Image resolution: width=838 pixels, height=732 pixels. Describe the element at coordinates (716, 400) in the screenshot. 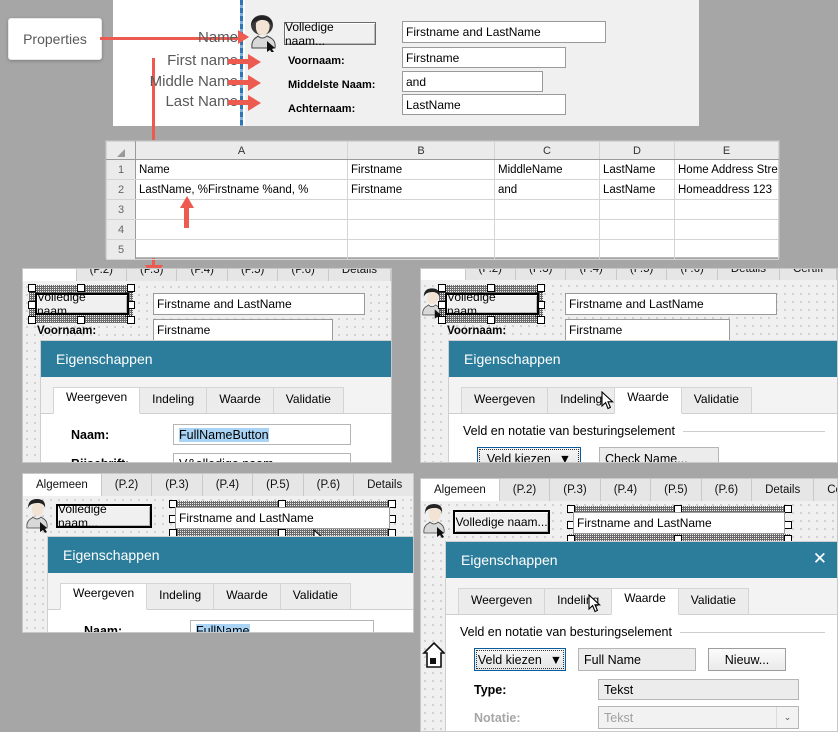

I see `dialog-tab-validatie-b: Validatie` at that location.